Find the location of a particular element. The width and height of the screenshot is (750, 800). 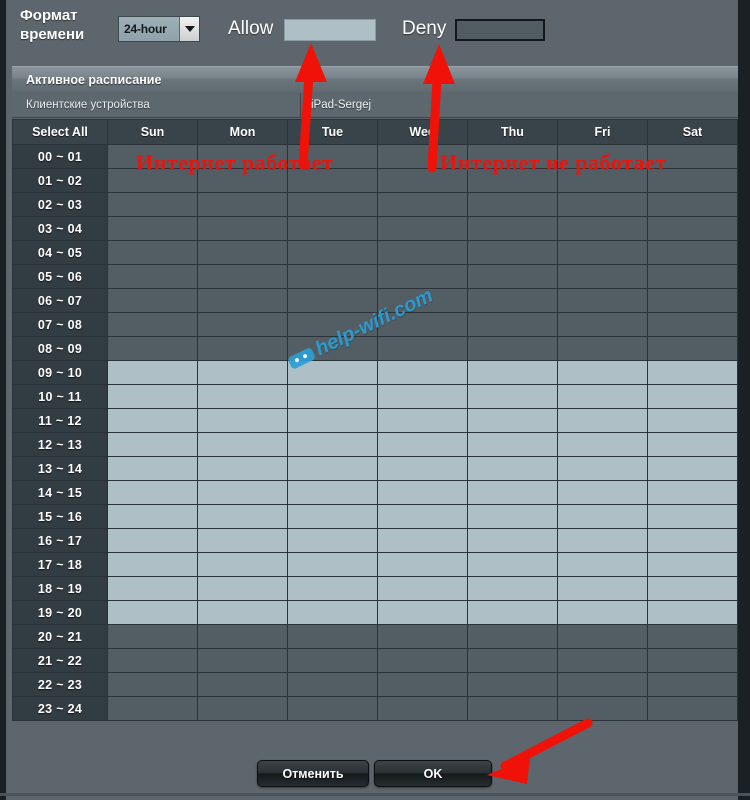

hour-label: 05 ~ 06 is located at coordinates (60, 276).